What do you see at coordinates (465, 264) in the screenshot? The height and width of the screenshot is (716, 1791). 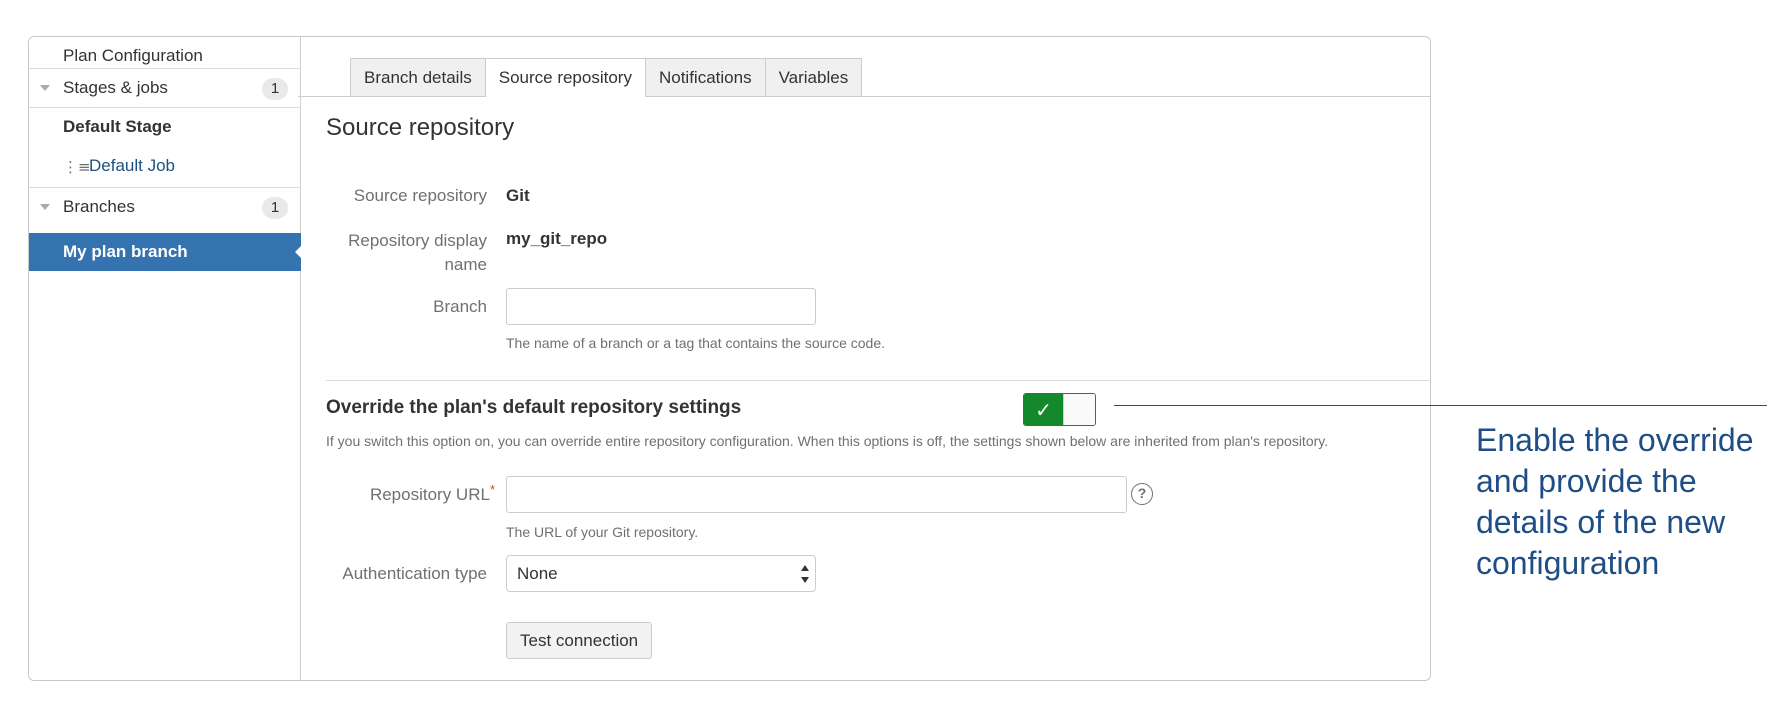 I see `label-line: name` at bounding box center [465, 264].